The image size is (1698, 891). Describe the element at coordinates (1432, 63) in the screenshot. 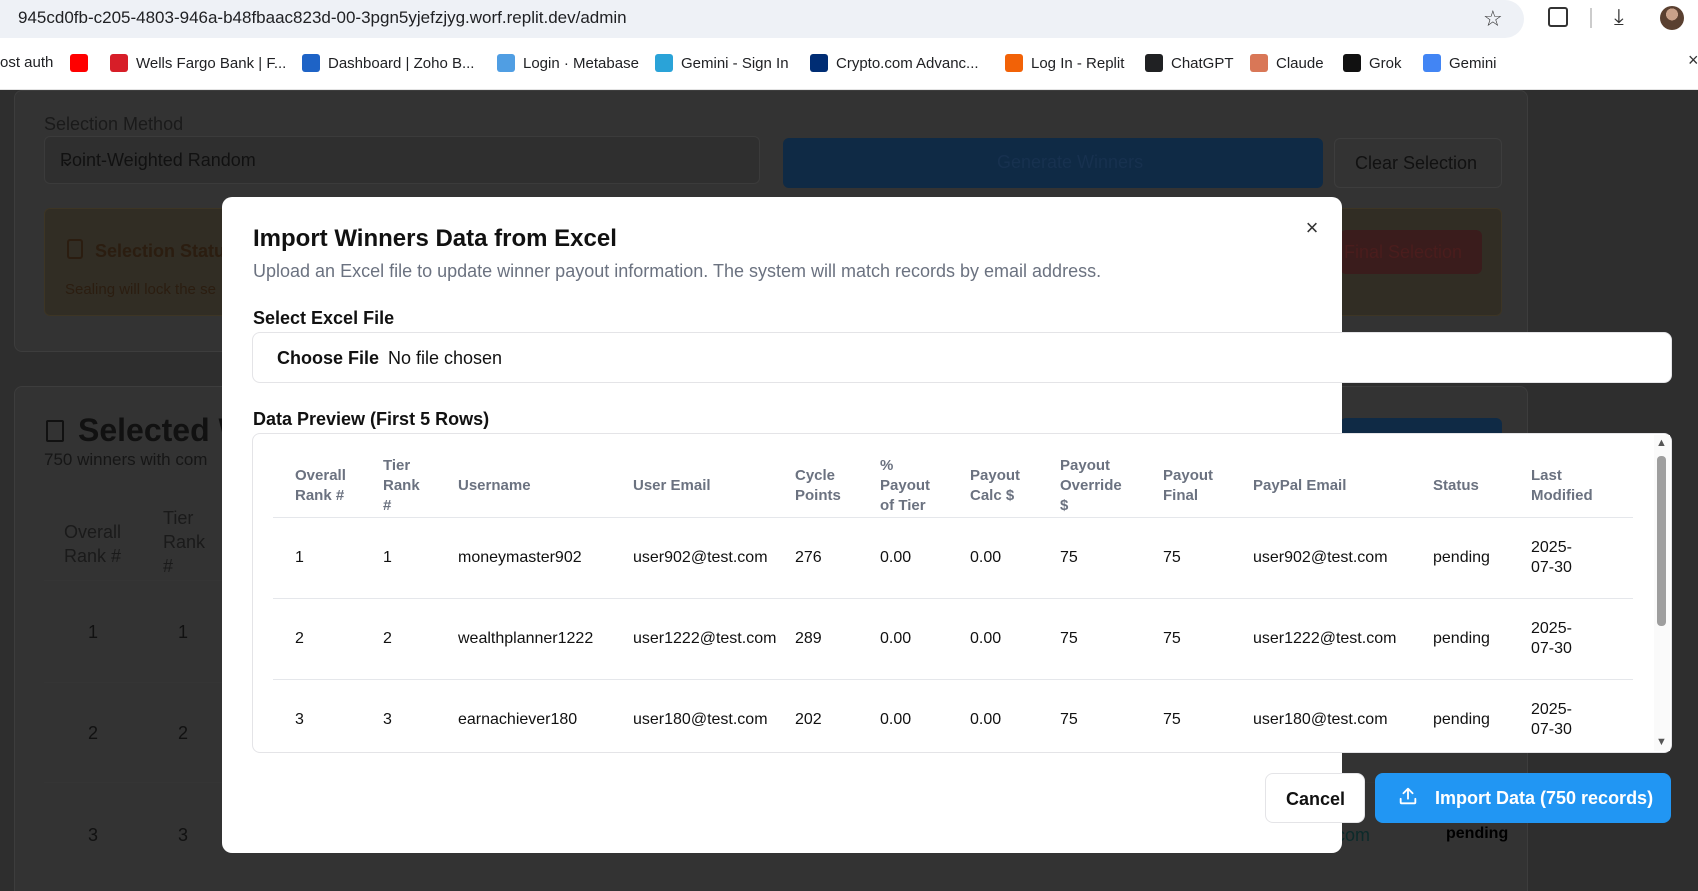

I see `gemini-icon` at that location.